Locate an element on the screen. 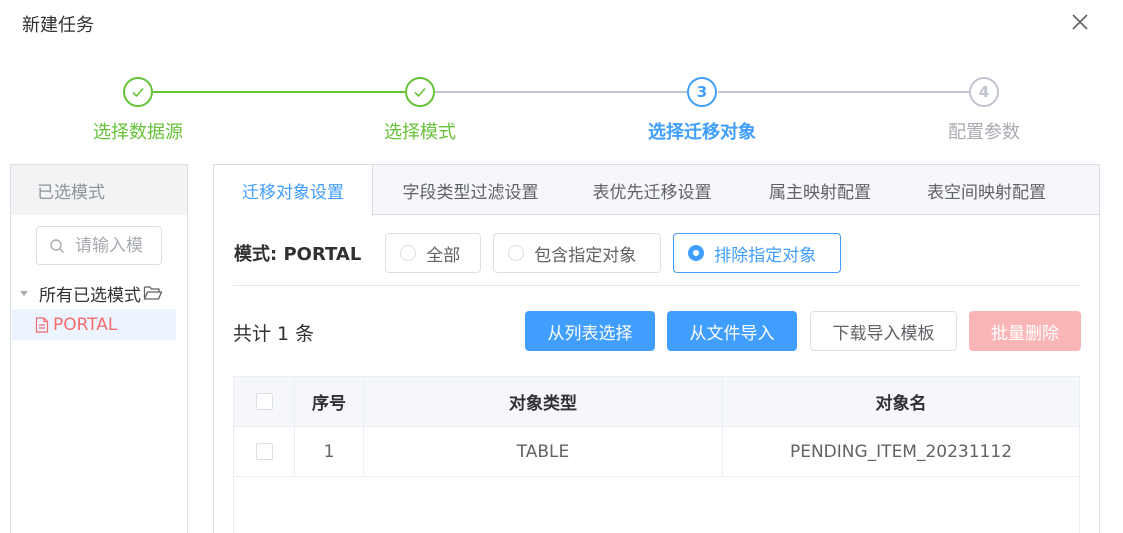  search-icon is located at coordinates (57, 245).